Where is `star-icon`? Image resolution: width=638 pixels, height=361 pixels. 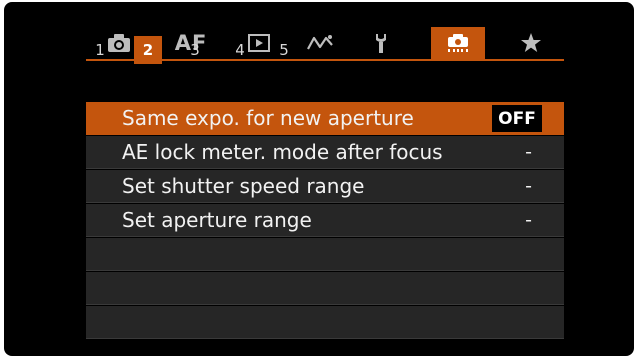
star-icon is located at coordinates (531, 43).